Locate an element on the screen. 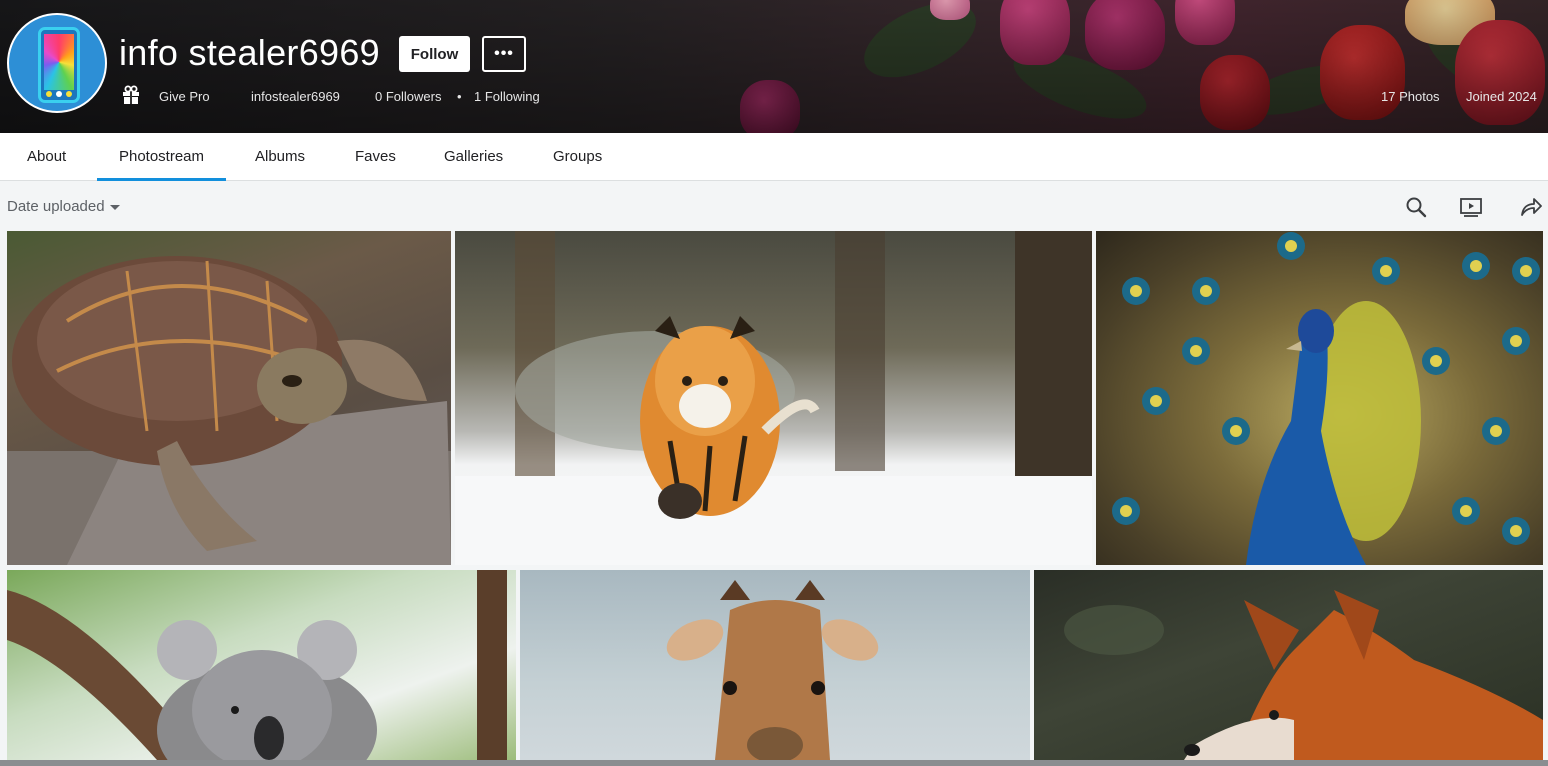 The width and height of the screenshot is (1548, 766). chevron-down-icon is located at coordinates (114, 207).